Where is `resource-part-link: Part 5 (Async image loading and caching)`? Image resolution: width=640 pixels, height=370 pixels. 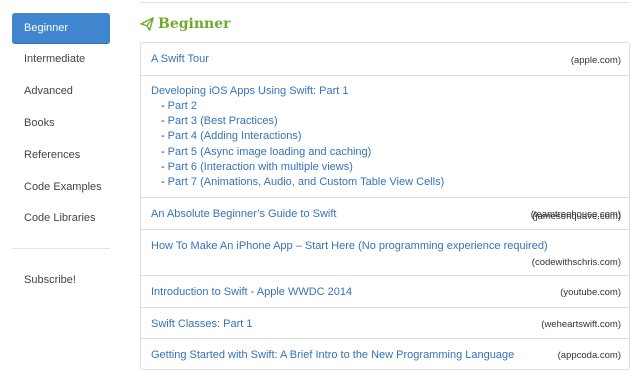
resource-part-link: Part 5 (Async image loading and caching) is located at coordinates (270, 152).